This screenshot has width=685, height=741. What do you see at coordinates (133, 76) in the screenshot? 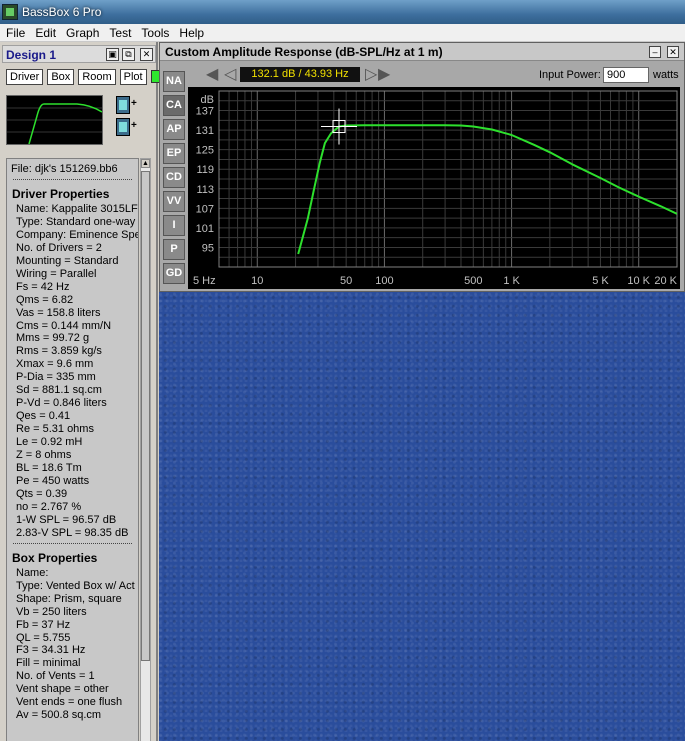
I see `tab-plot: Plot` at bounding box center [133, 76].